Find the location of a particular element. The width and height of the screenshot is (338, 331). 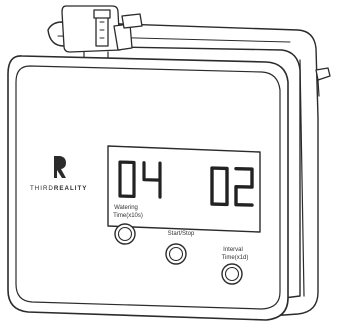

start-stop-button is located at coordinates (176, 254).